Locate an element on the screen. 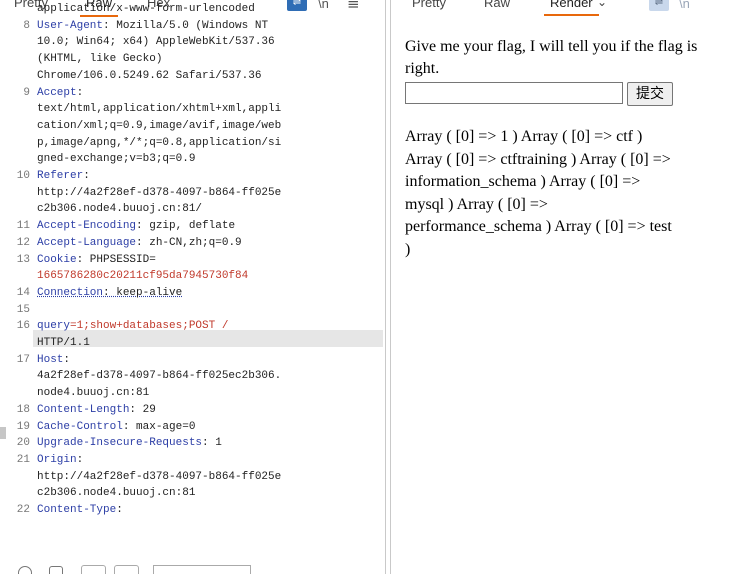  request-line: application/x-www-form-urlencoded is located at coordinates (209, 9).